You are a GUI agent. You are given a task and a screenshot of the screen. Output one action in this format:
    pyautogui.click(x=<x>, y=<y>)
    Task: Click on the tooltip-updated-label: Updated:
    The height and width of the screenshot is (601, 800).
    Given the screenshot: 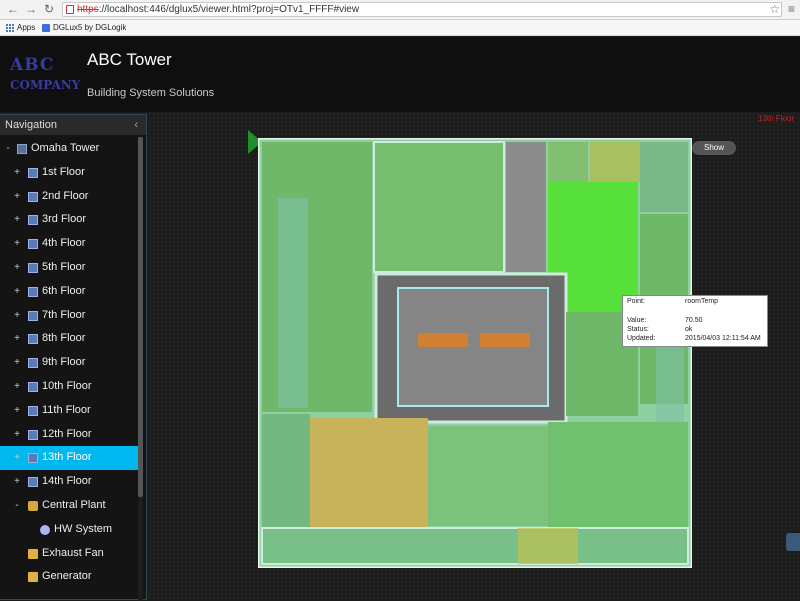 What is the action you would take?
    pyautogui.click(x=641, y=338)
    